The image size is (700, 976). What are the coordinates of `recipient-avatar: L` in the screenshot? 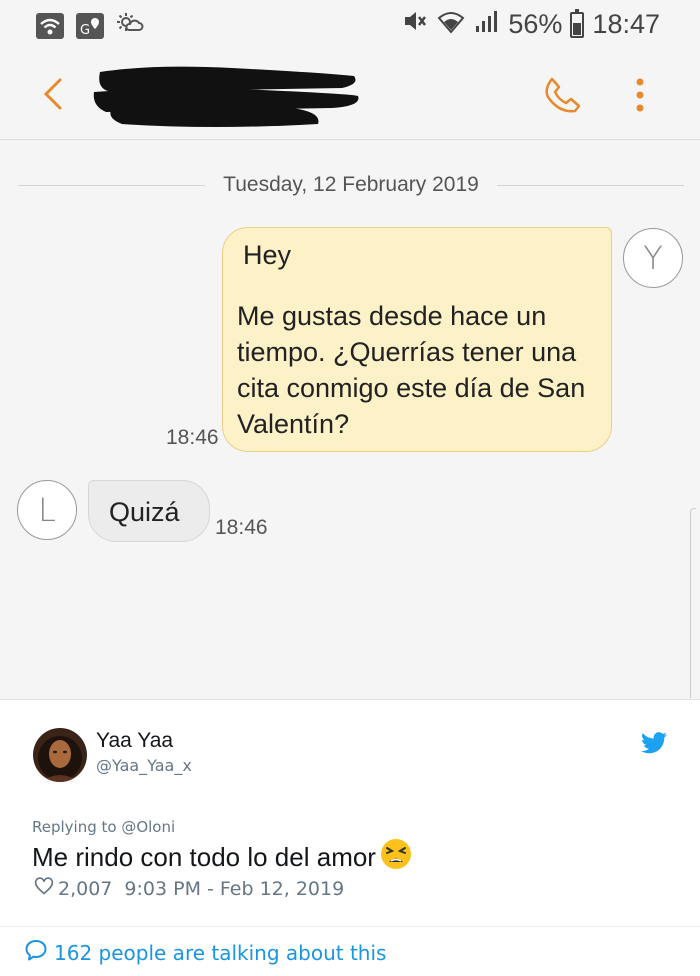 It's located at (47, 510).